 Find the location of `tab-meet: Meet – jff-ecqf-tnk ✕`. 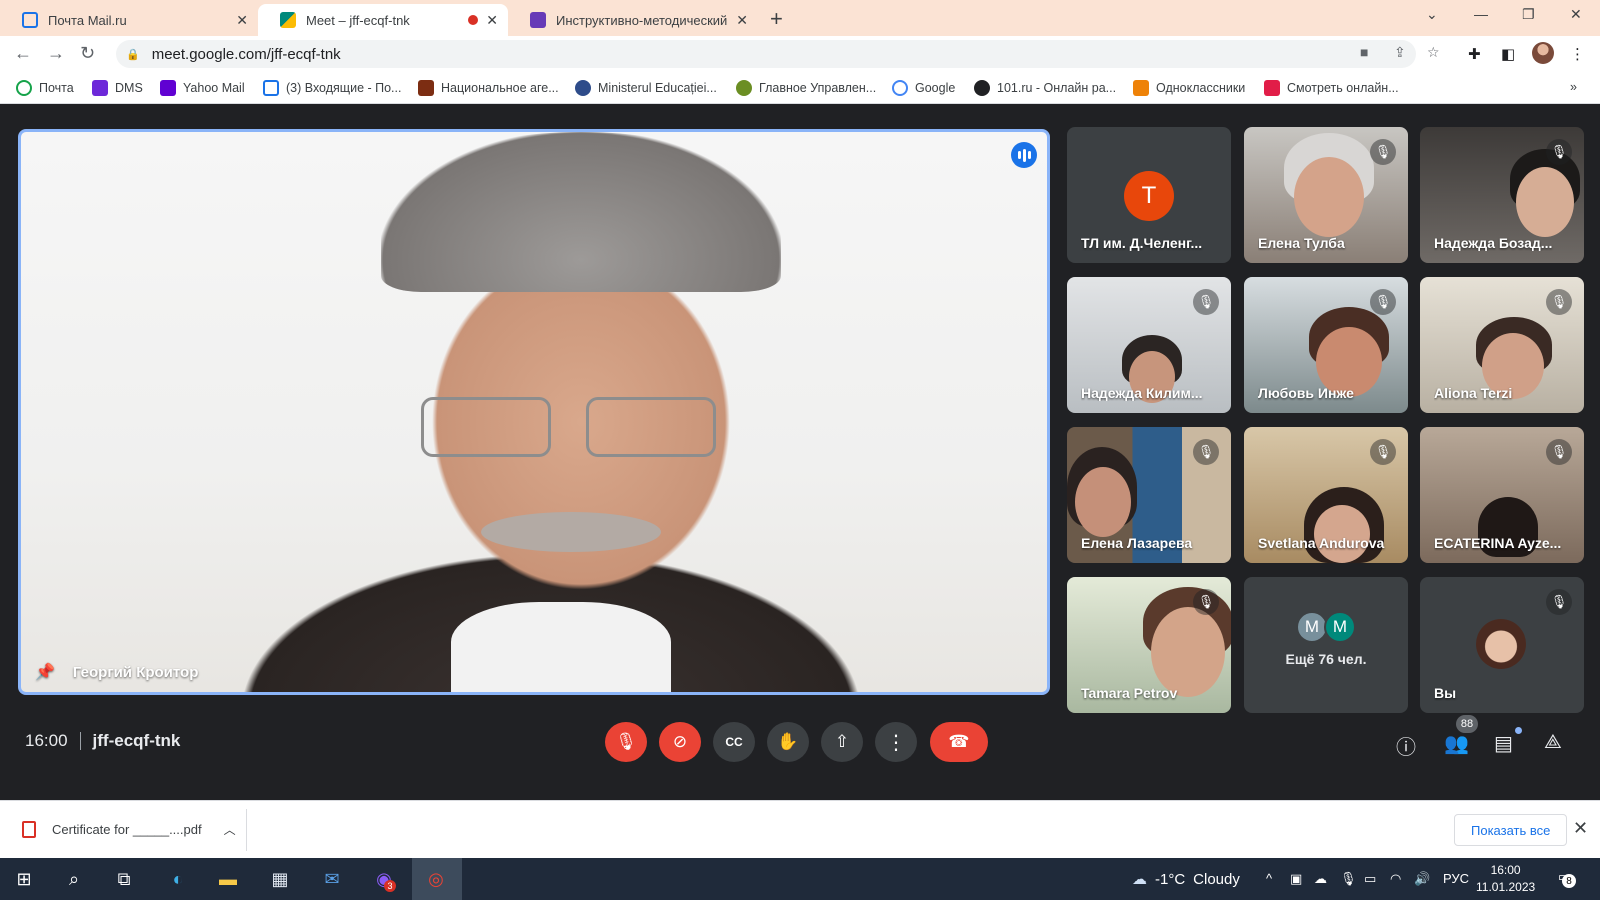

tab-meet: Meet – jff-ecqf-tnk ✕ is located at coordinates (383, 20).